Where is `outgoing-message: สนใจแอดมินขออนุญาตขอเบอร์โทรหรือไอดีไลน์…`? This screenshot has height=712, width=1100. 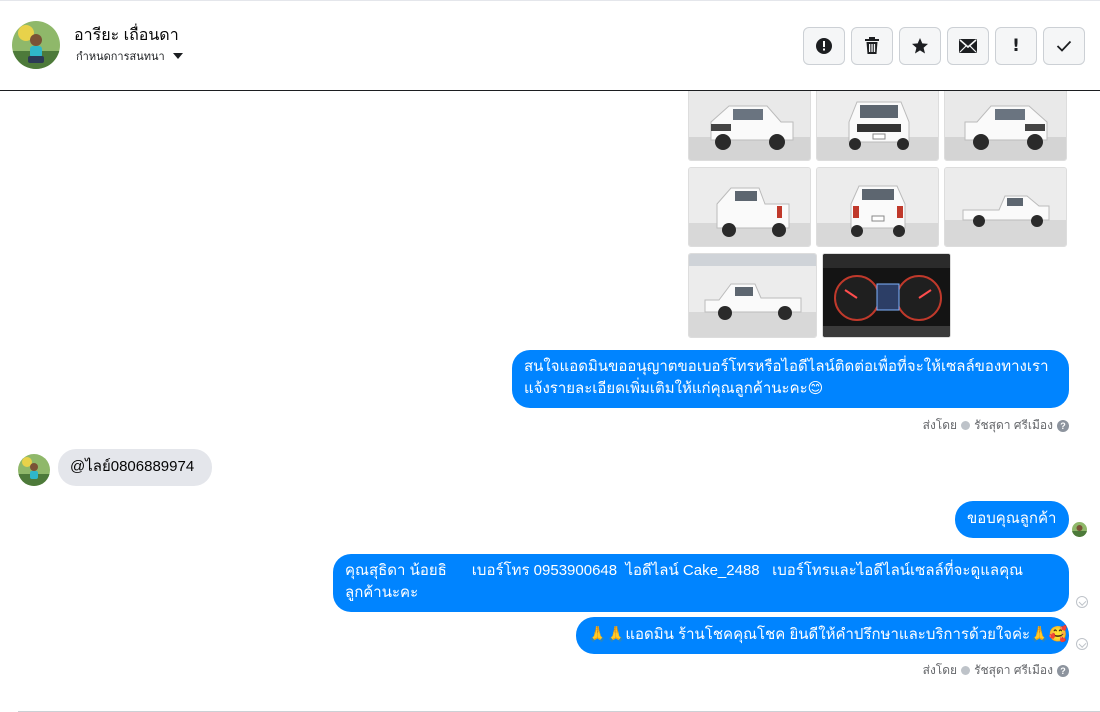
outgoing-message: สนใจแอดมินขออนุญาตขอเบอร์โทรหรือไอดีไลน์… is located at coordinates (790, 379).